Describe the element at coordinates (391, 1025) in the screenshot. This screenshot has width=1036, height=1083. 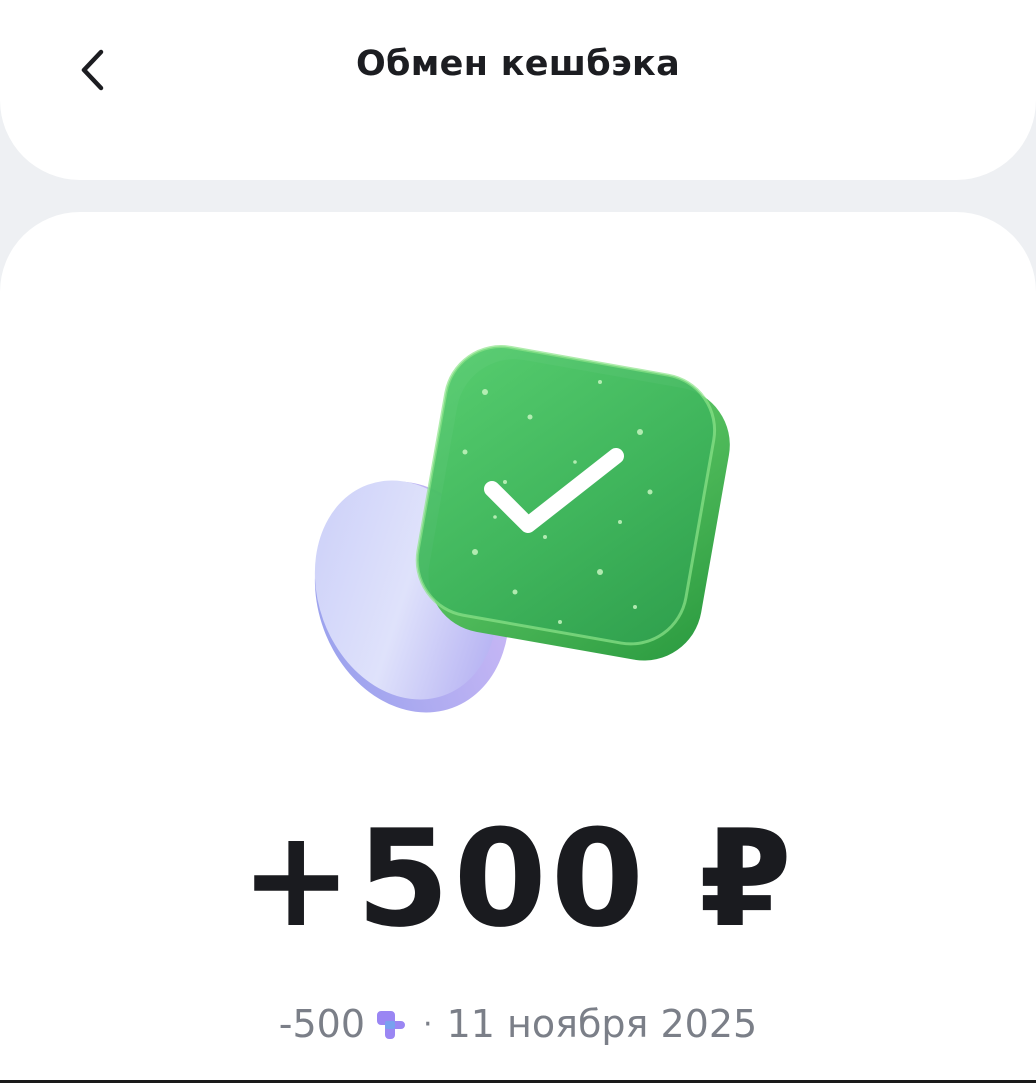
I see `cashback-points-icon` at that location.